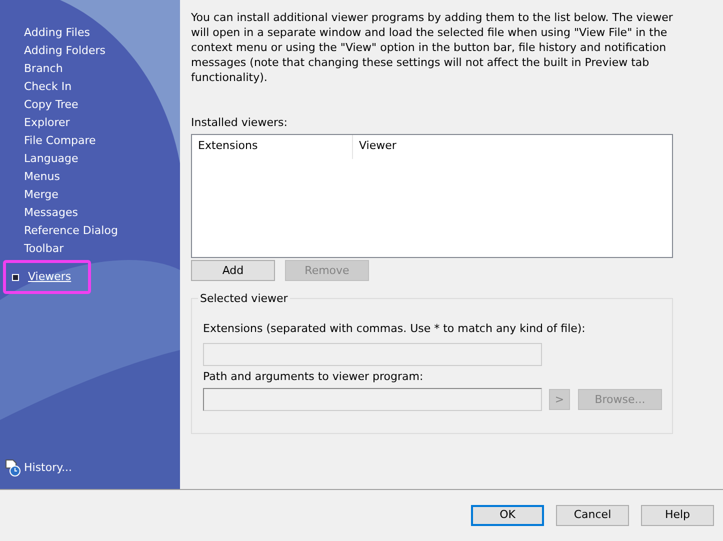  What do you see at coordinates (432, 47) in the screenshot?
I see `description-text: You can install additional viewer programs by adding them to the list below. The viewer will open in a separate window and load the selected file when using "View File" in the context menu or using the "View" option in the button bar, file history and notification messages (note that changing these settings will not affect the built in Preview tab functionality).` at bounding box center [432, 47].